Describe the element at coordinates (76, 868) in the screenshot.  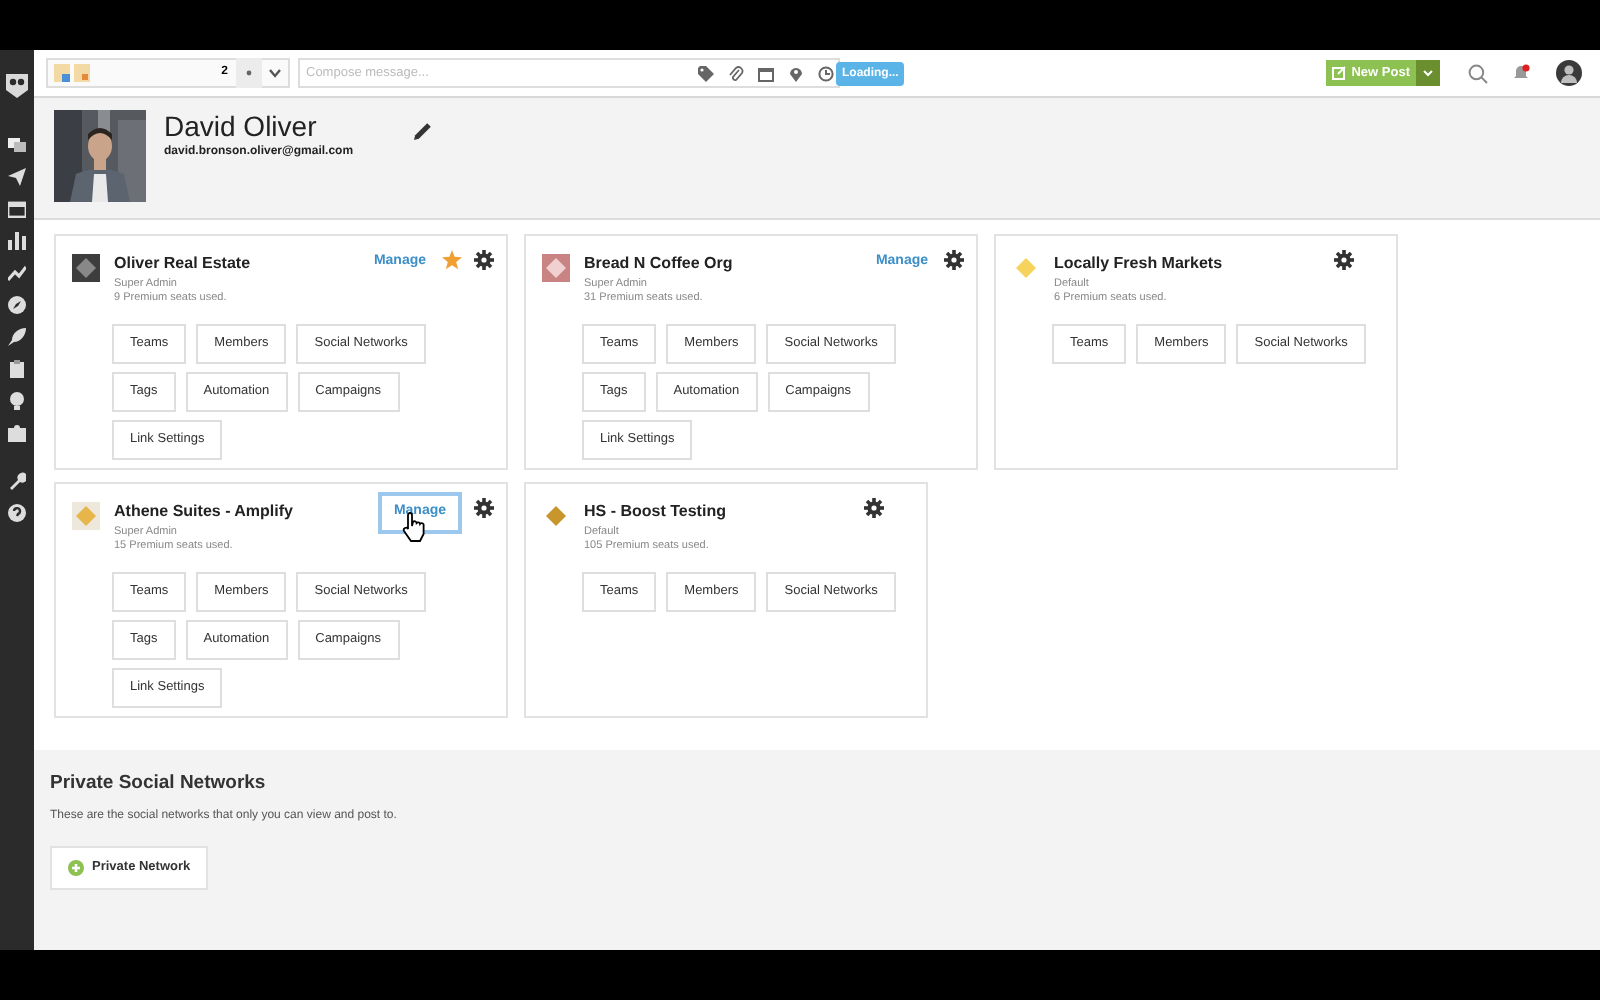
I see `add-icon` at that location.